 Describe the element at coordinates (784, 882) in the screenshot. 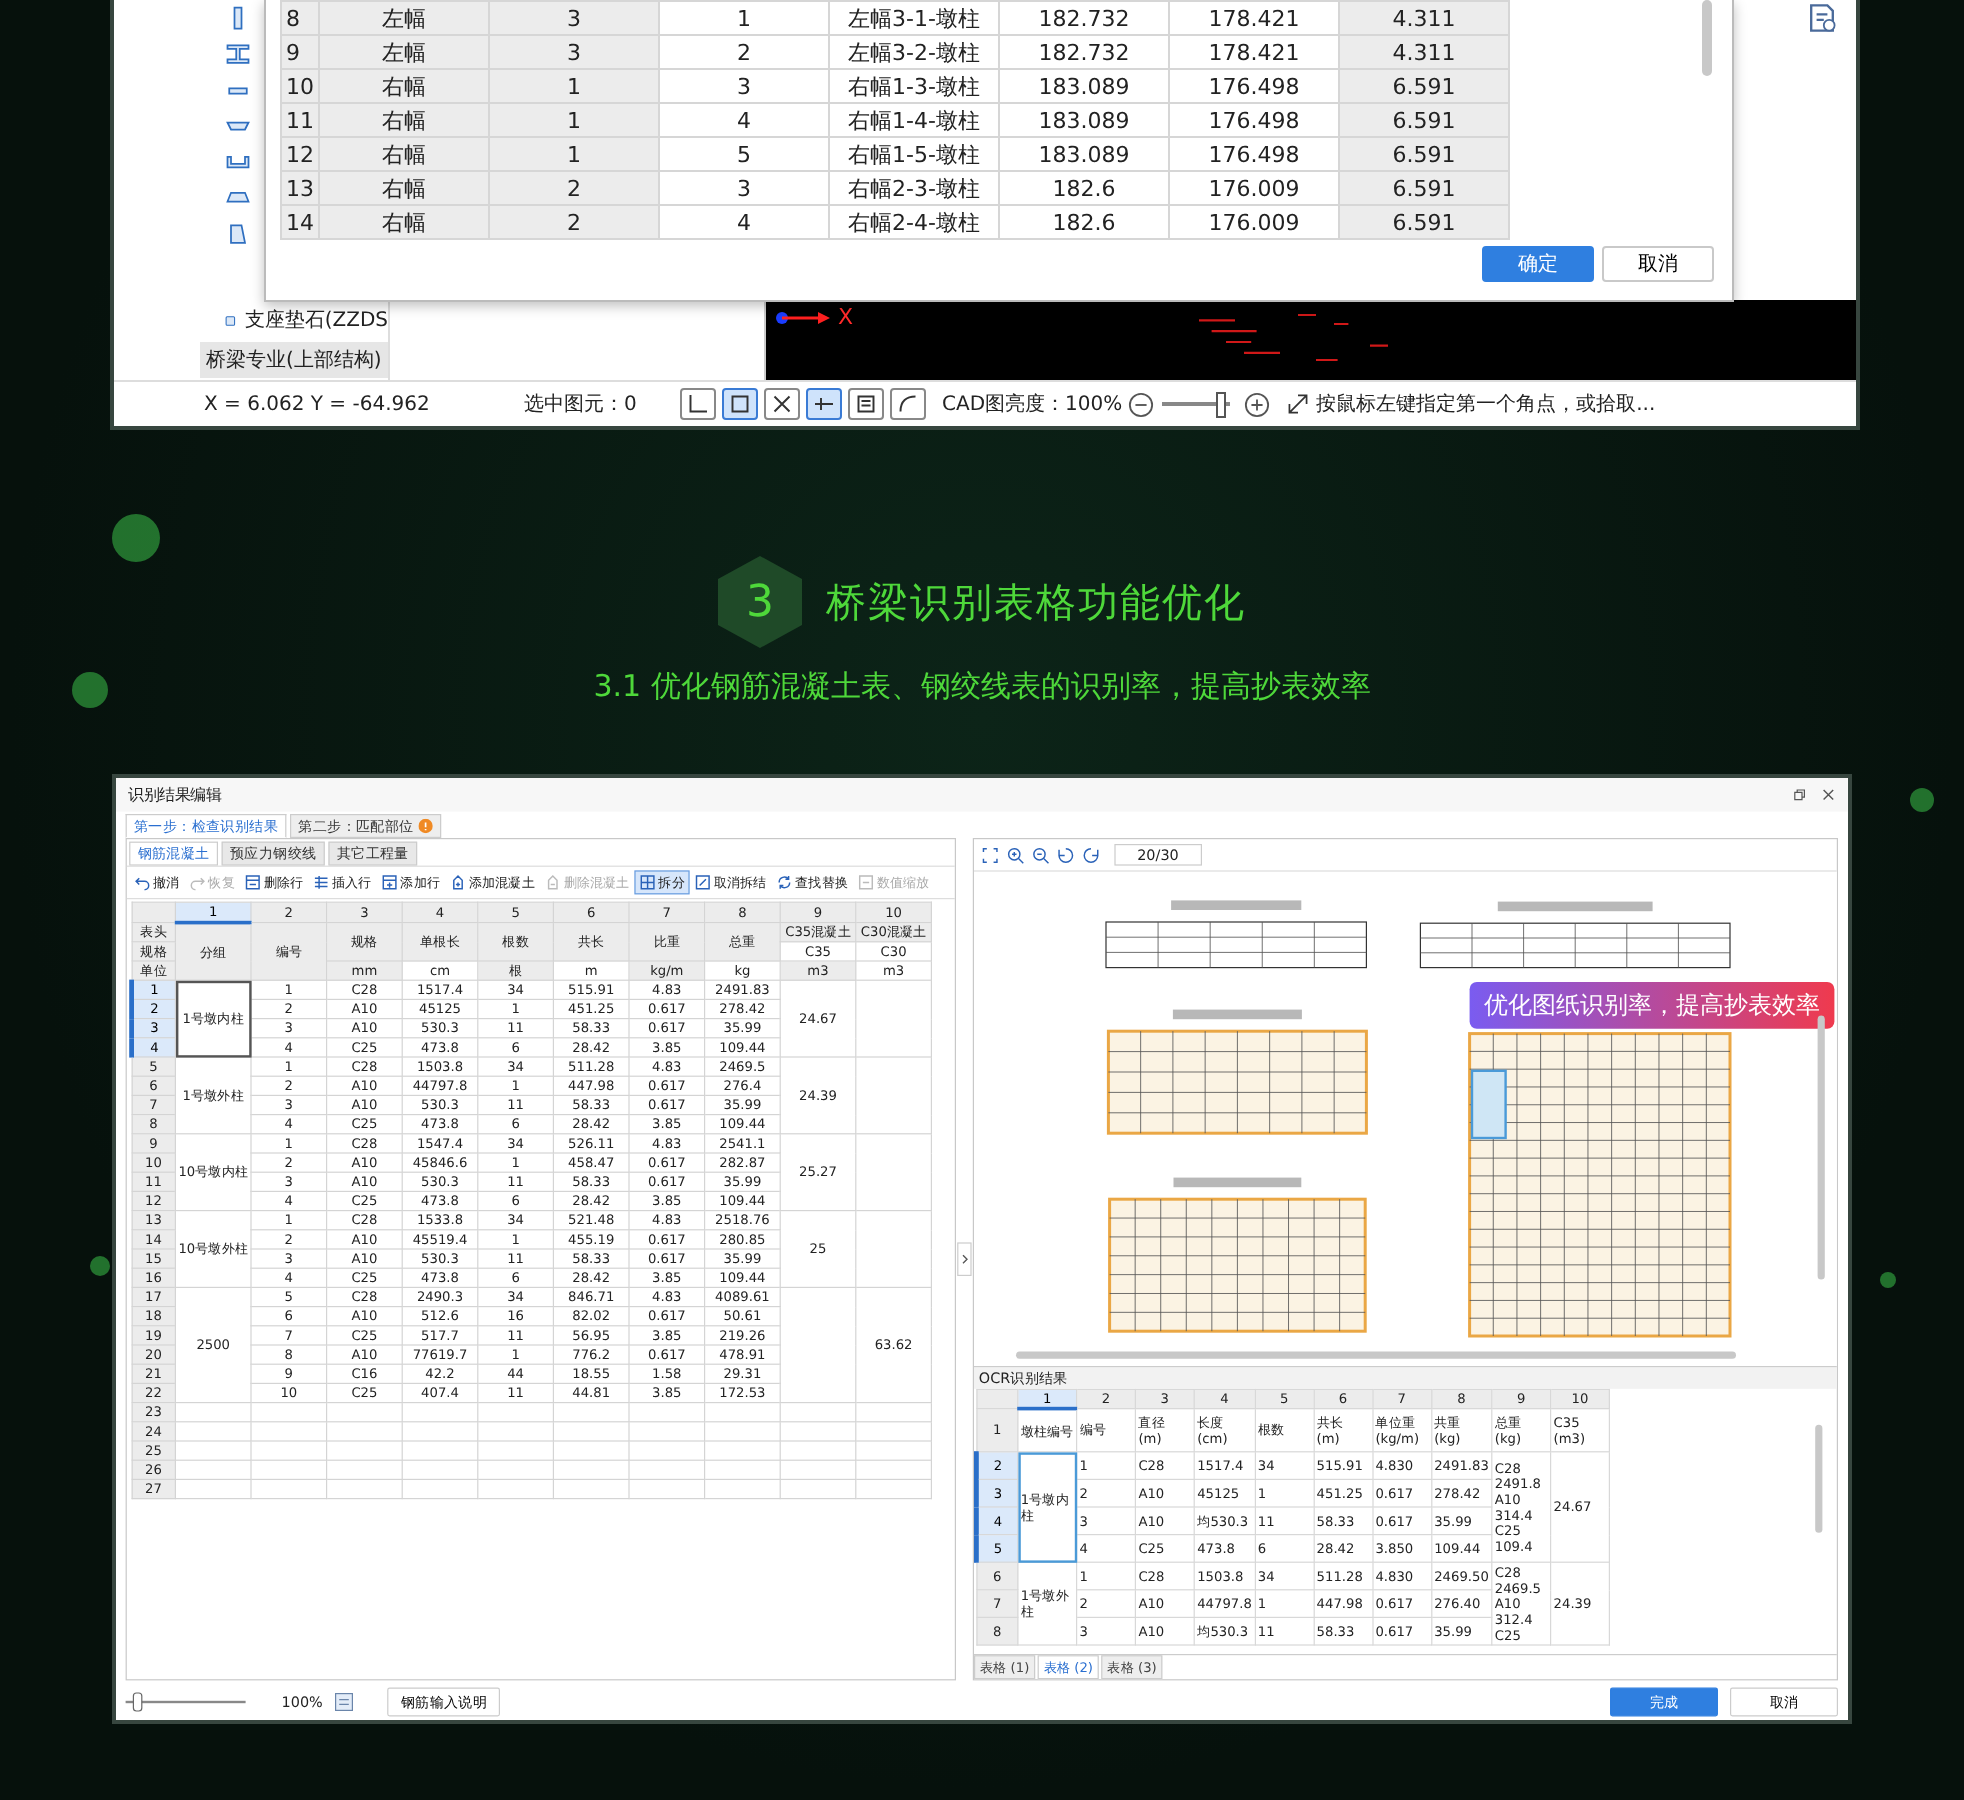

I see `find-replace-icon` at that location.